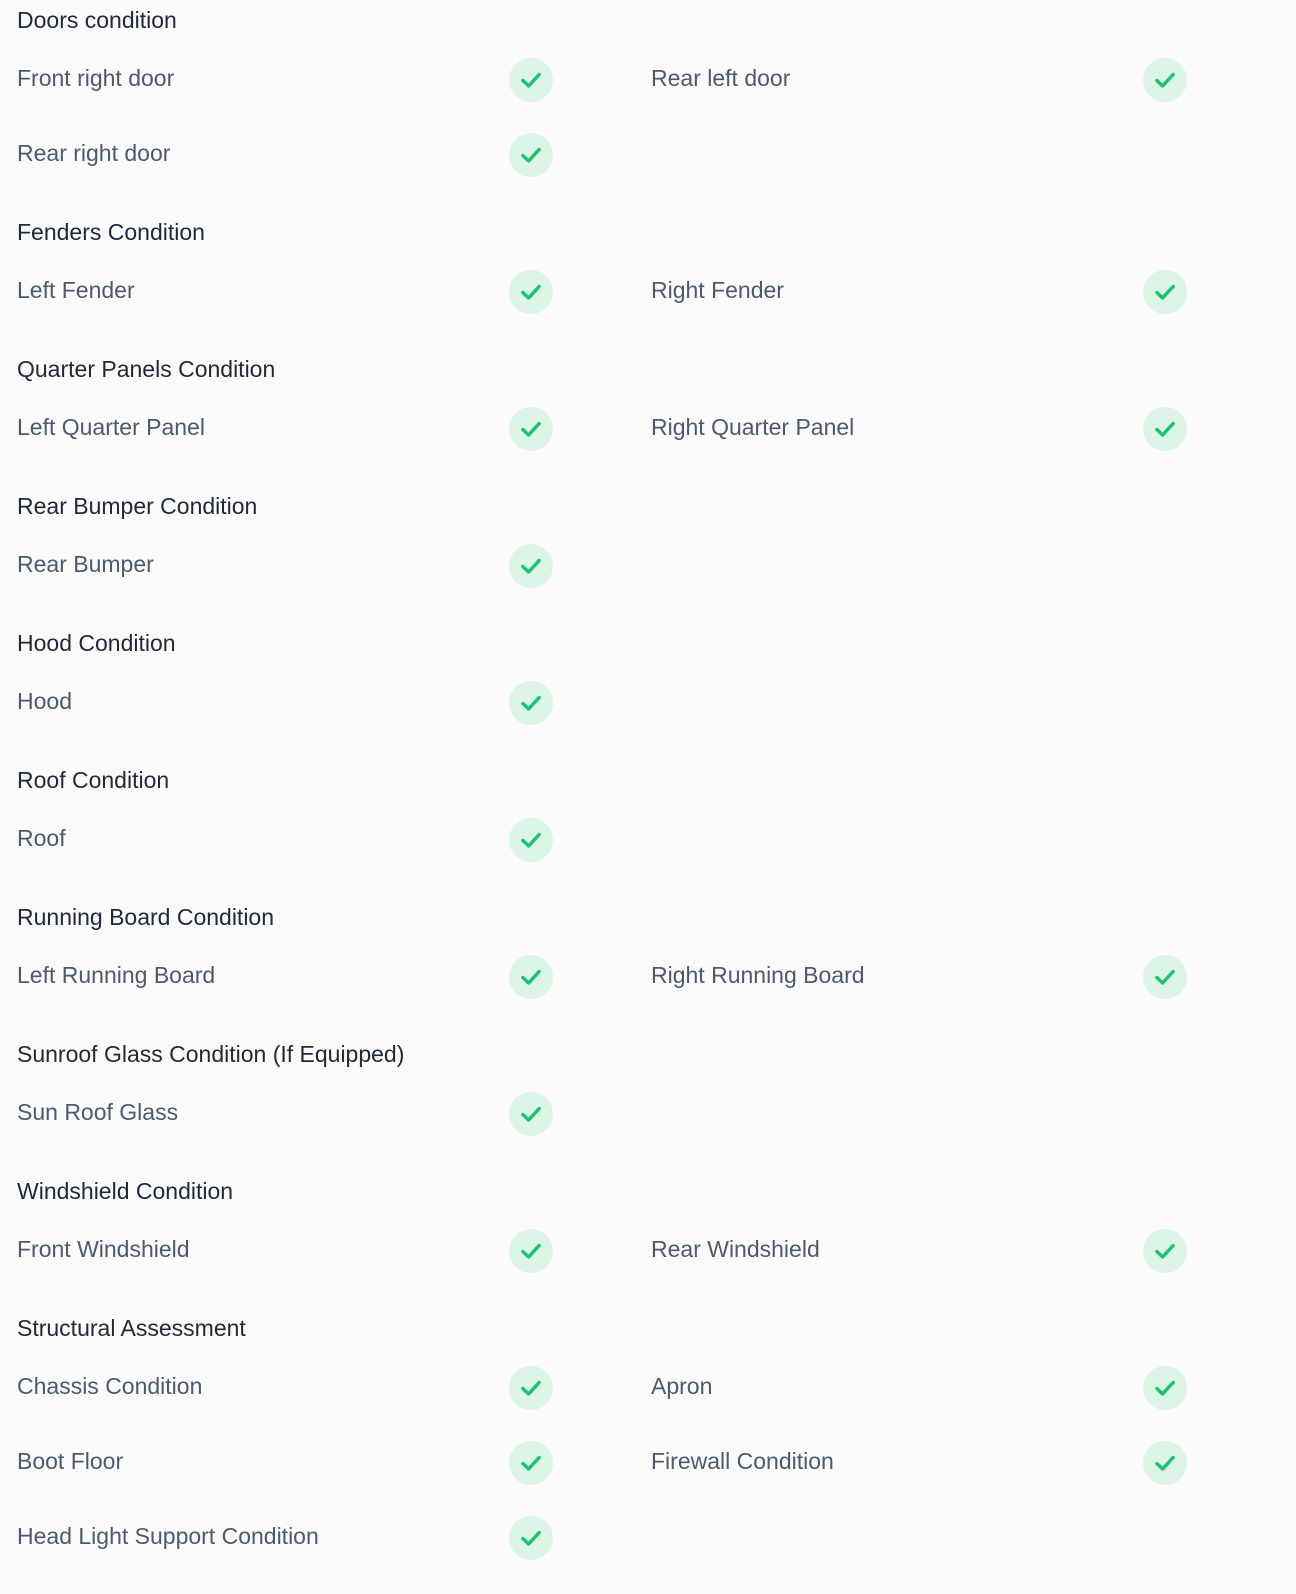 The image size is (1296, 1594). Describe the element at coordinates (211, 1054) in the screenshot. I see `section-title: Sunroof Glass Condition (If Equipped)` at that location.